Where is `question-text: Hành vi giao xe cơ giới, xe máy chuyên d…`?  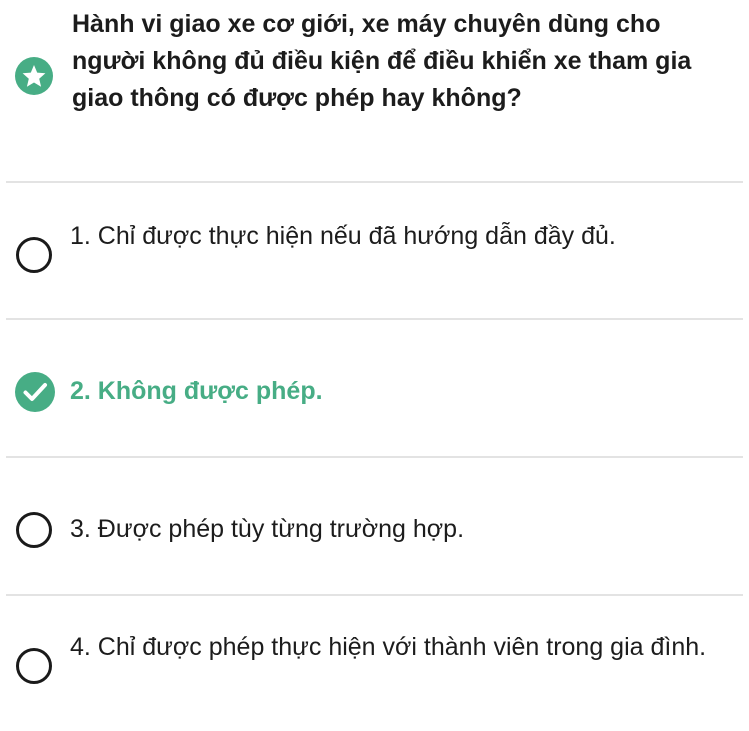 question-text: Hành vi giao xe cơ giới, xe máy chuyên d… is located at coordinates (382, 61).